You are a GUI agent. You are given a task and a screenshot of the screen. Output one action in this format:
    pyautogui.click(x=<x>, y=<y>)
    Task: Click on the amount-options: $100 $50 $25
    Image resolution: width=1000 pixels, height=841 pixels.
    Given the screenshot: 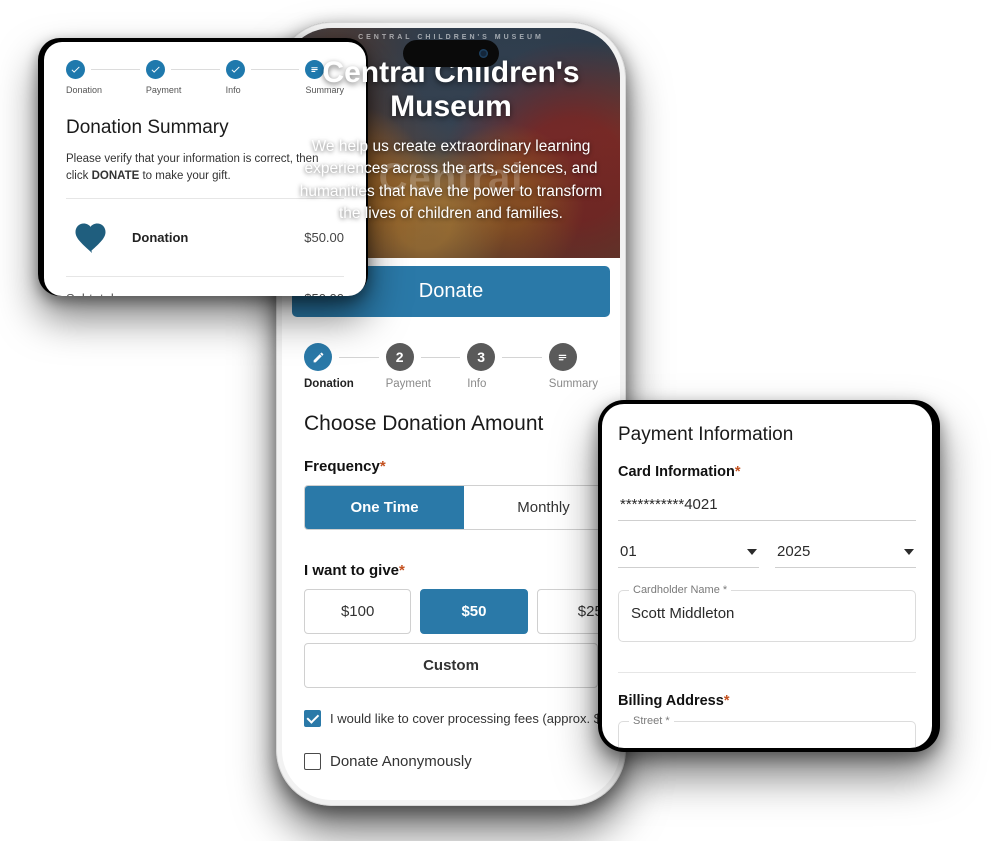 What is the action you would take?
    pyautogui.click(x=462, y=611)
    